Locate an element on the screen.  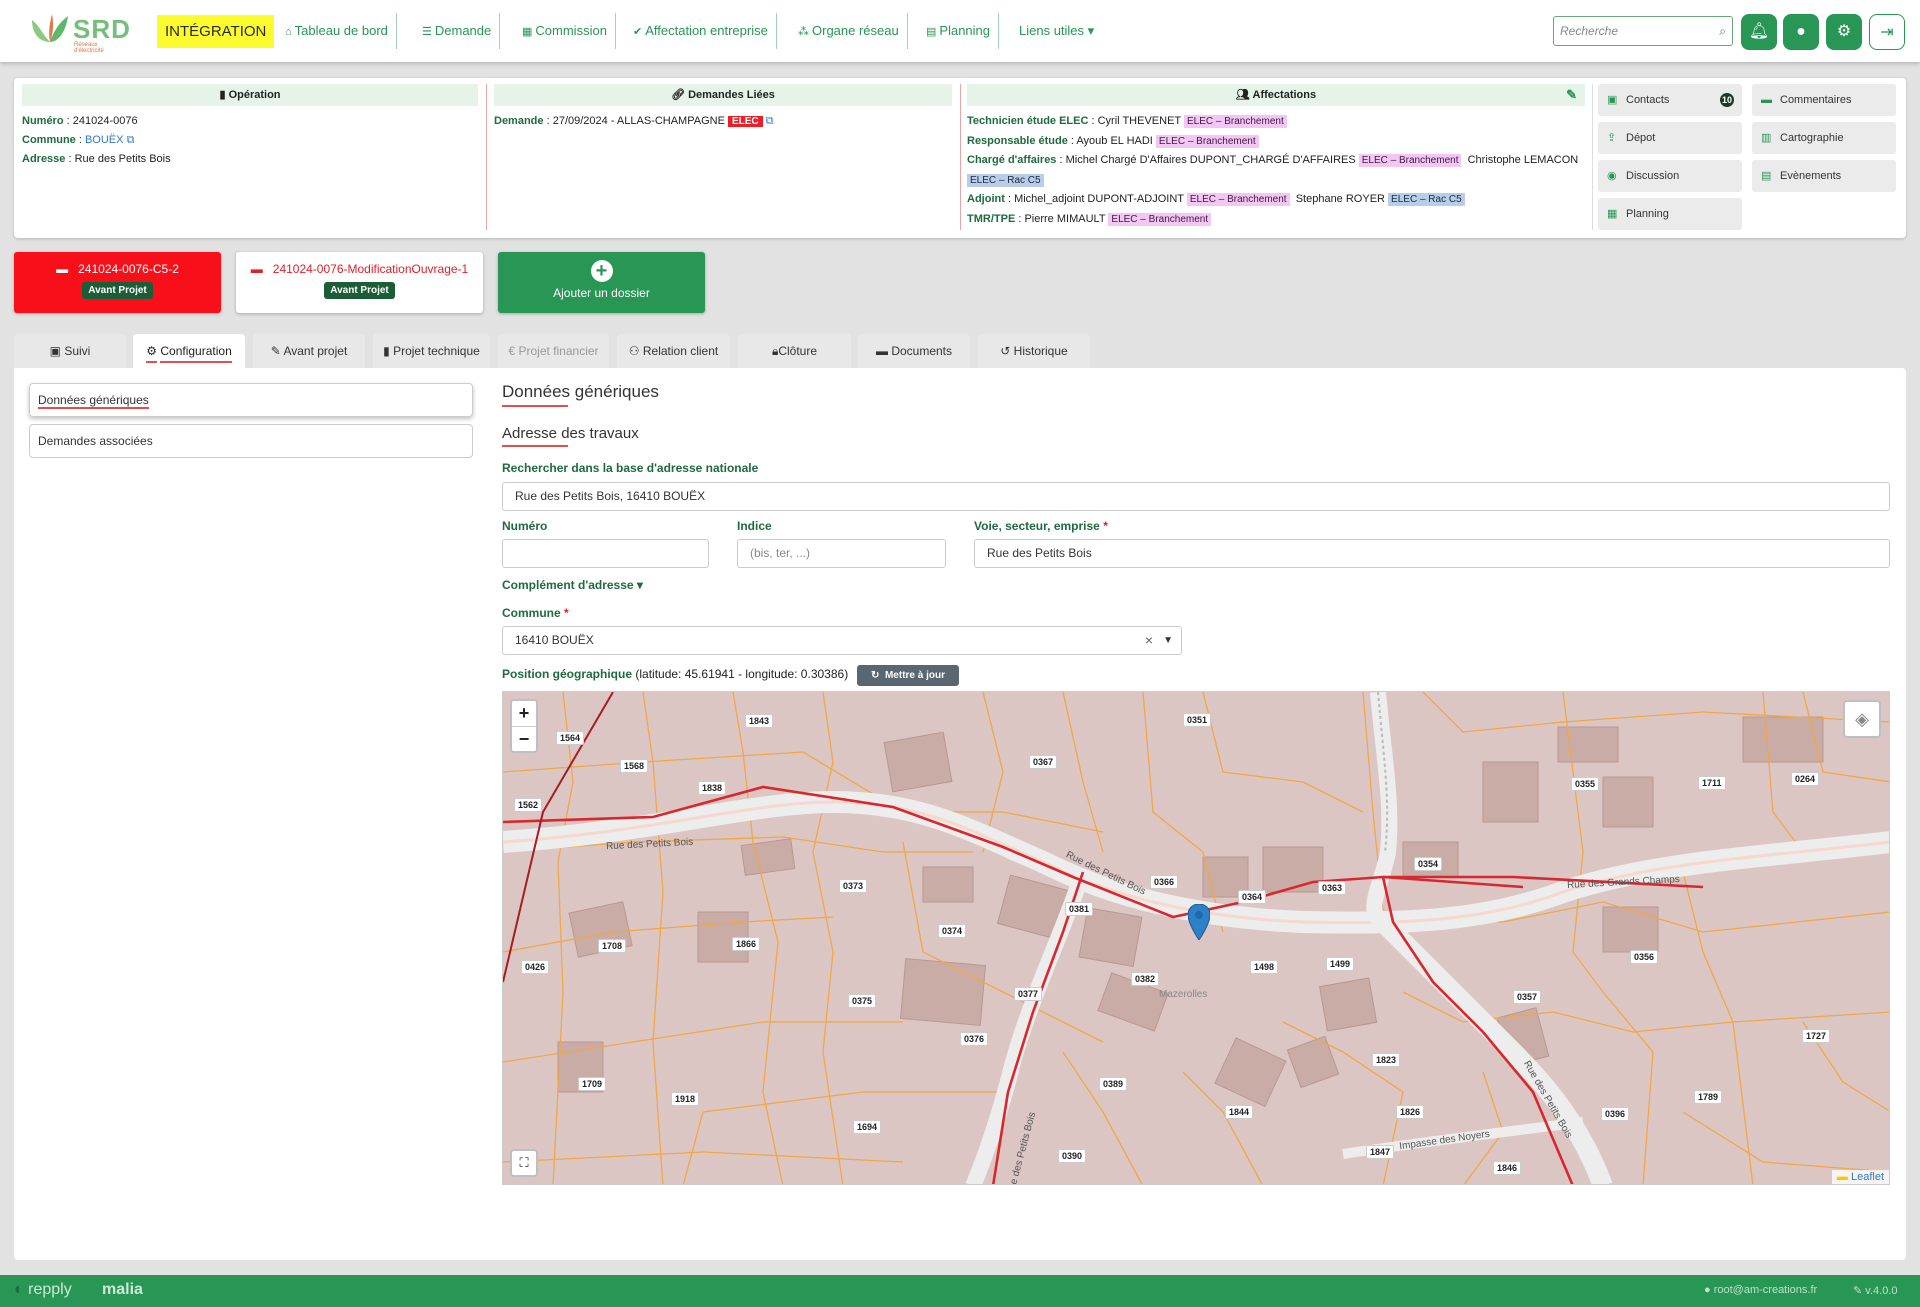
nav-demande: ☰ Demande is located at coordinates (457, 31).